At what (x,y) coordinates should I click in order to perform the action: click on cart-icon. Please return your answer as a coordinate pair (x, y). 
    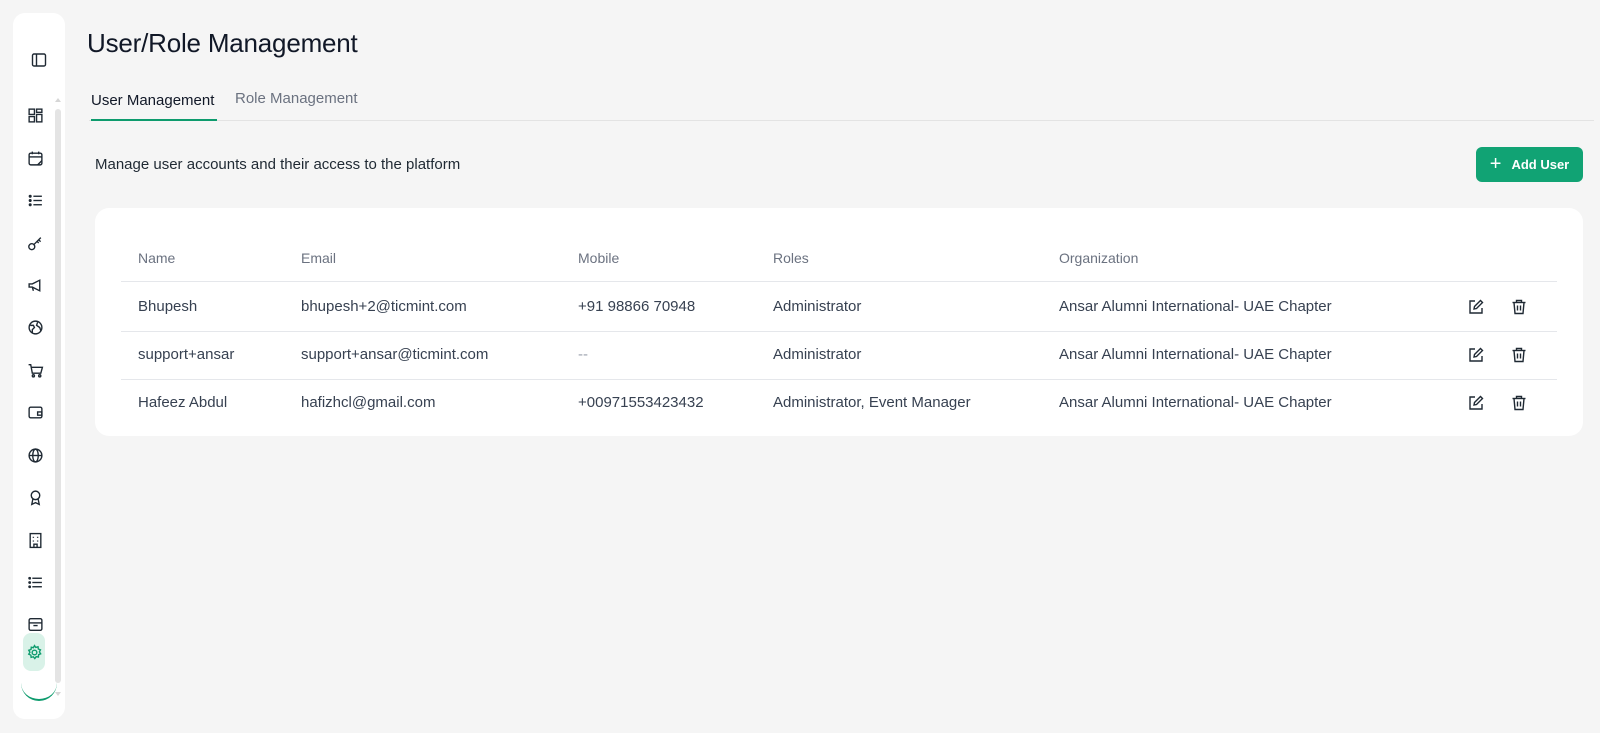
    Looking at the image, I should click on (35, 370).